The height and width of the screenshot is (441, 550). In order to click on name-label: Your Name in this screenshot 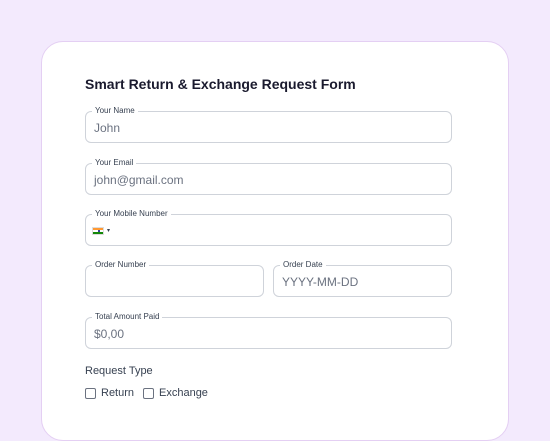, I will do `click(115, 111)`.